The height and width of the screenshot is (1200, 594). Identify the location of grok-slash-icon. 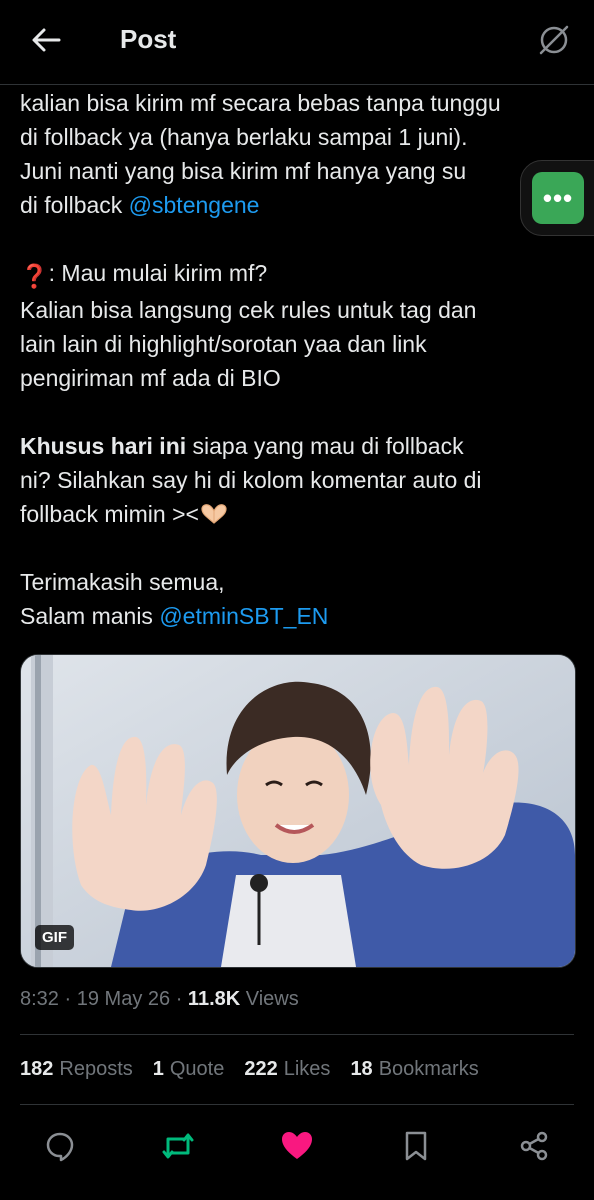
(554, 40).